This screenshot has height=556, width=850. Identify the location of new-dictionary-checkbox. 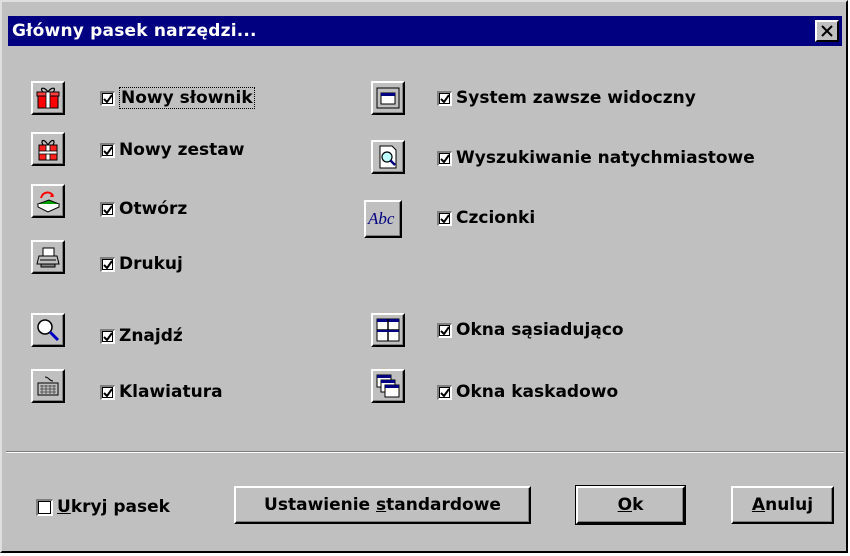
(107, 98).